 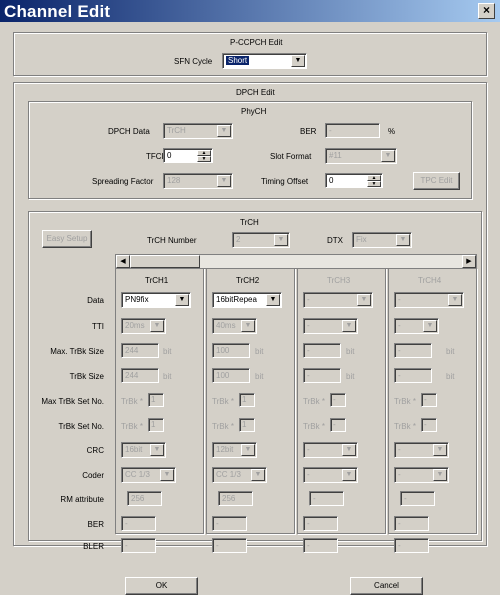 I want to click on trch2-coder-select: CC 1/3 ▼, so click(x=239, y=475).